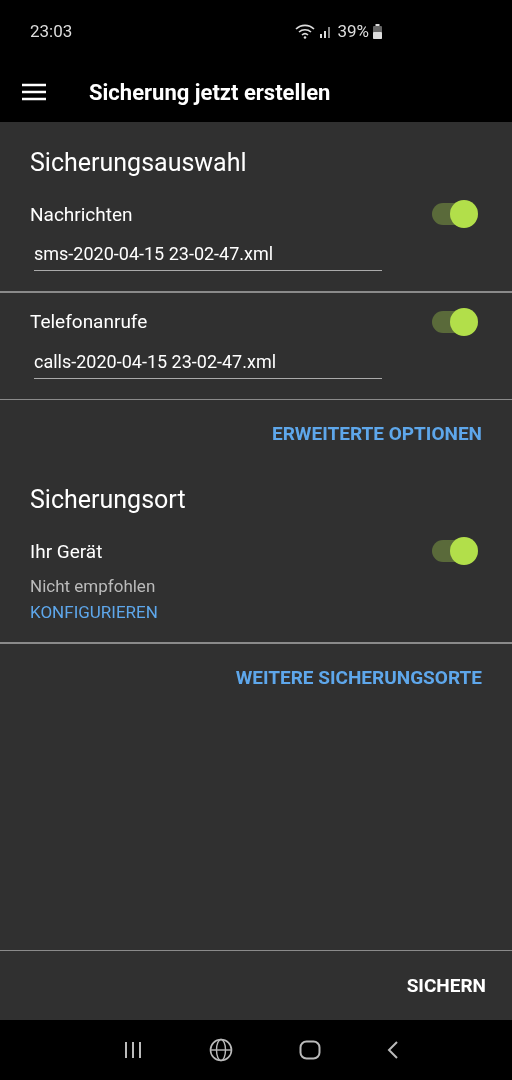  What do you see at coordinates (353, 31) in the screenshot?
I see `battery-percentage: 39%` at bounding box center [353, 31].